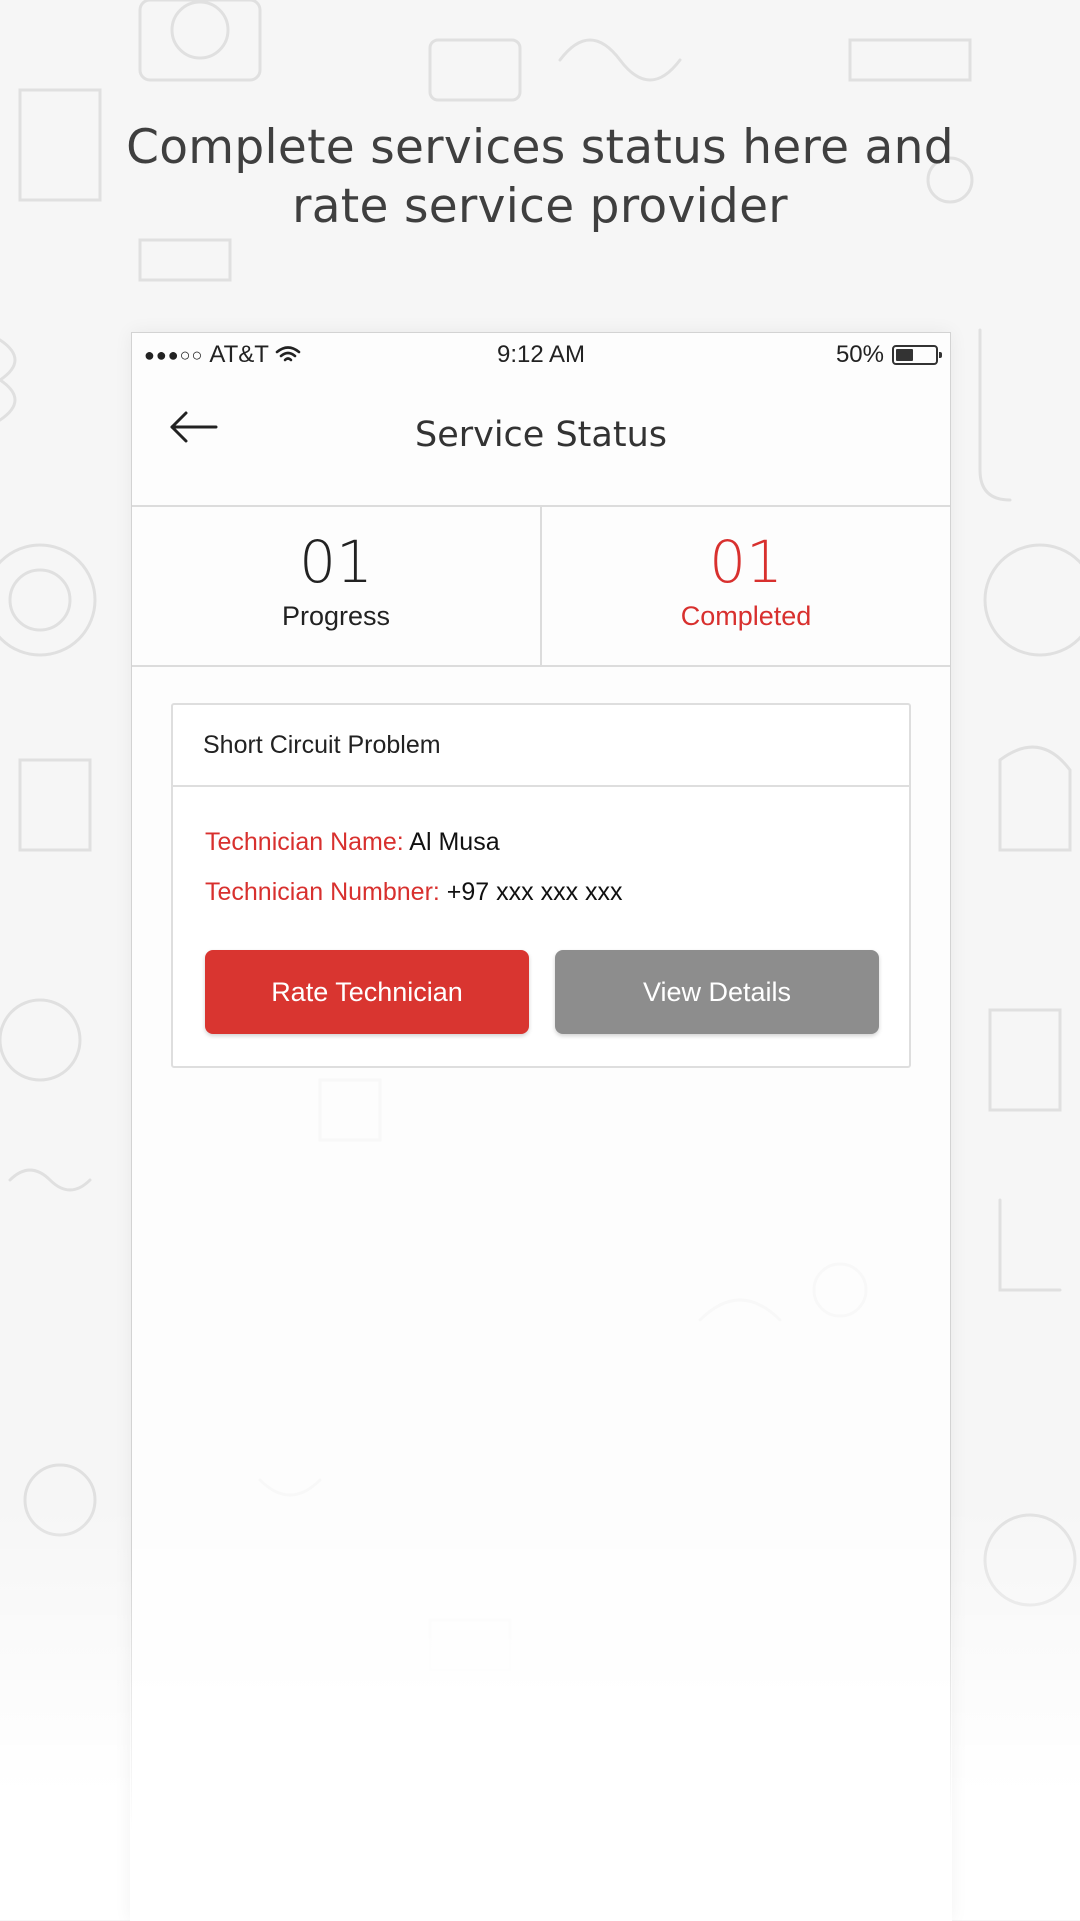  Describe the element at coordinates (541, 746) in the screenshot. I see `service-title: Short Circuit Problem` at that location.